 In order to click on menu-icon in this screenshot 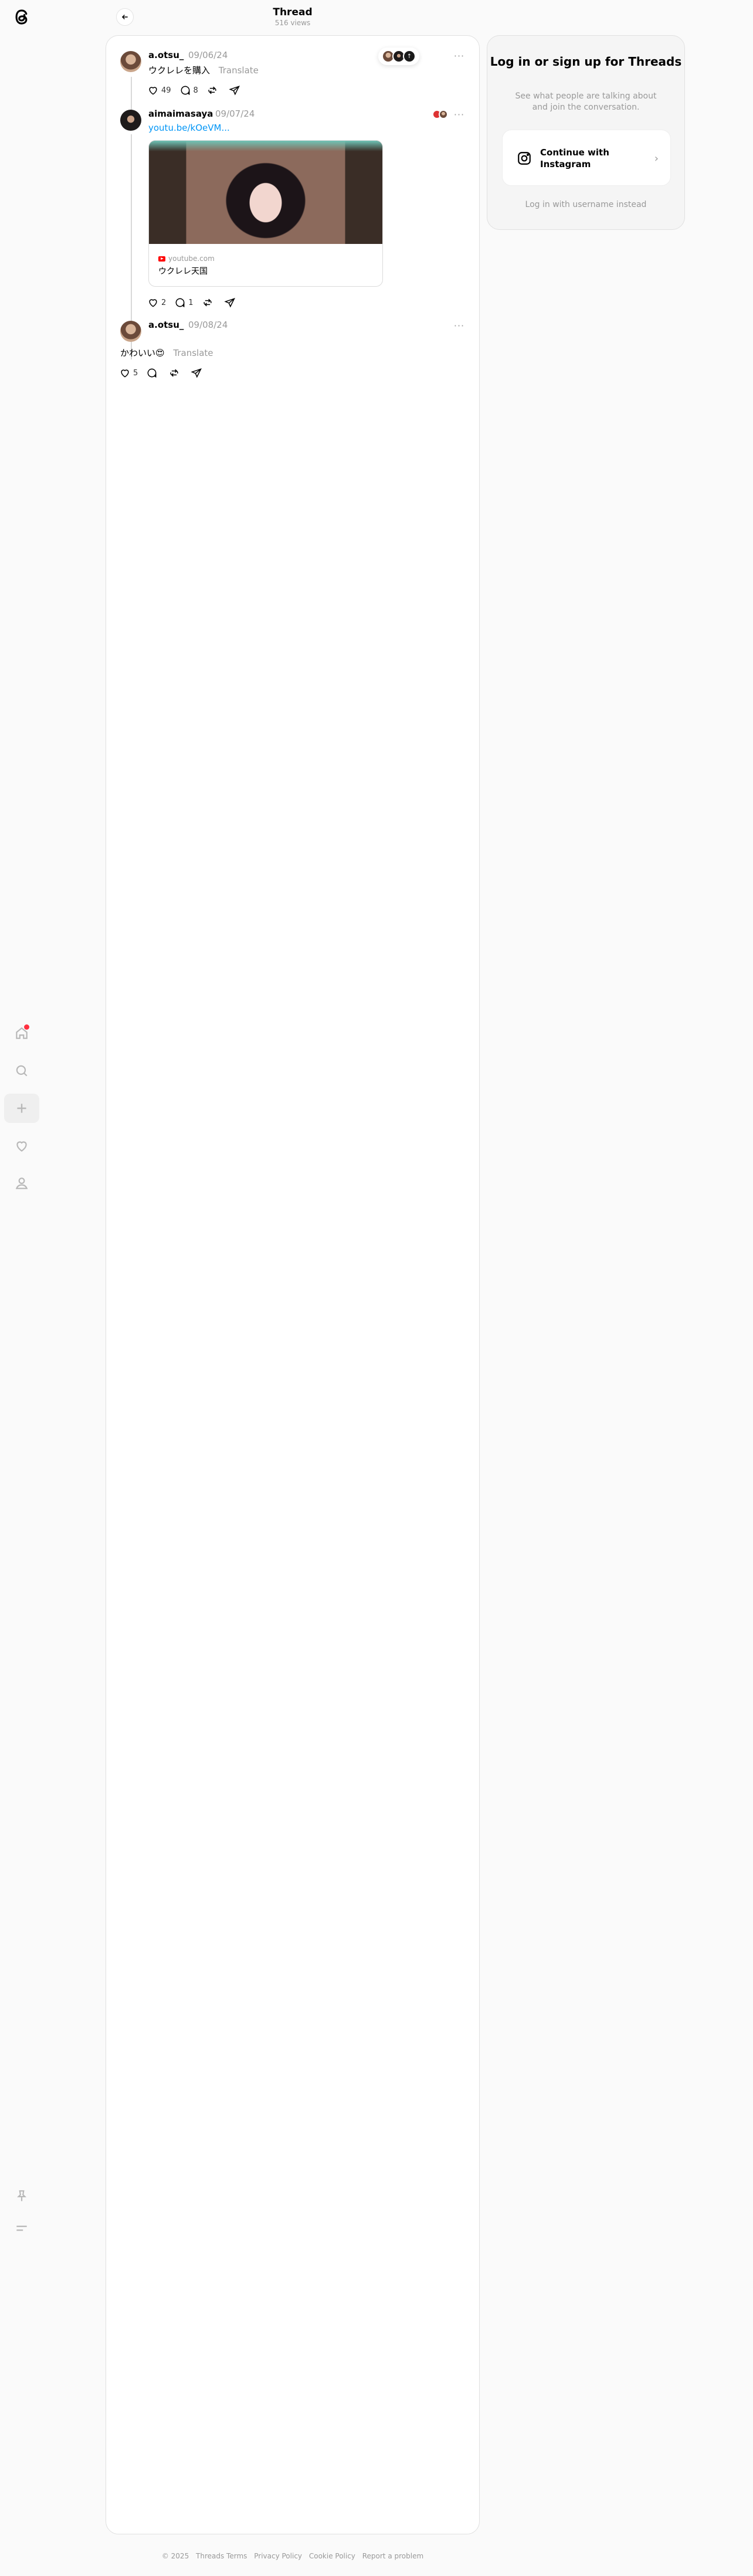, I will do `click(22, 2228)`.